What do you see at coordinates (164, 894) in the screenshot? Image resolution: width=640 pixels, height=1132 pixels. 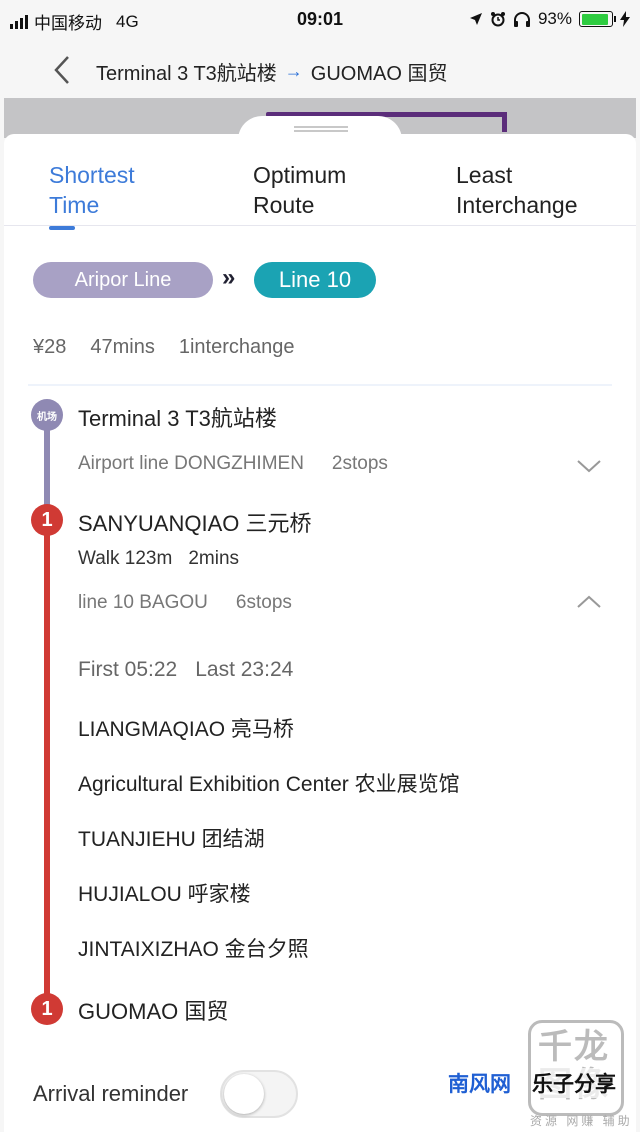 I see `intermediate-stop: HUJIALOU 呼家楼` at bounding box center [164, 894].